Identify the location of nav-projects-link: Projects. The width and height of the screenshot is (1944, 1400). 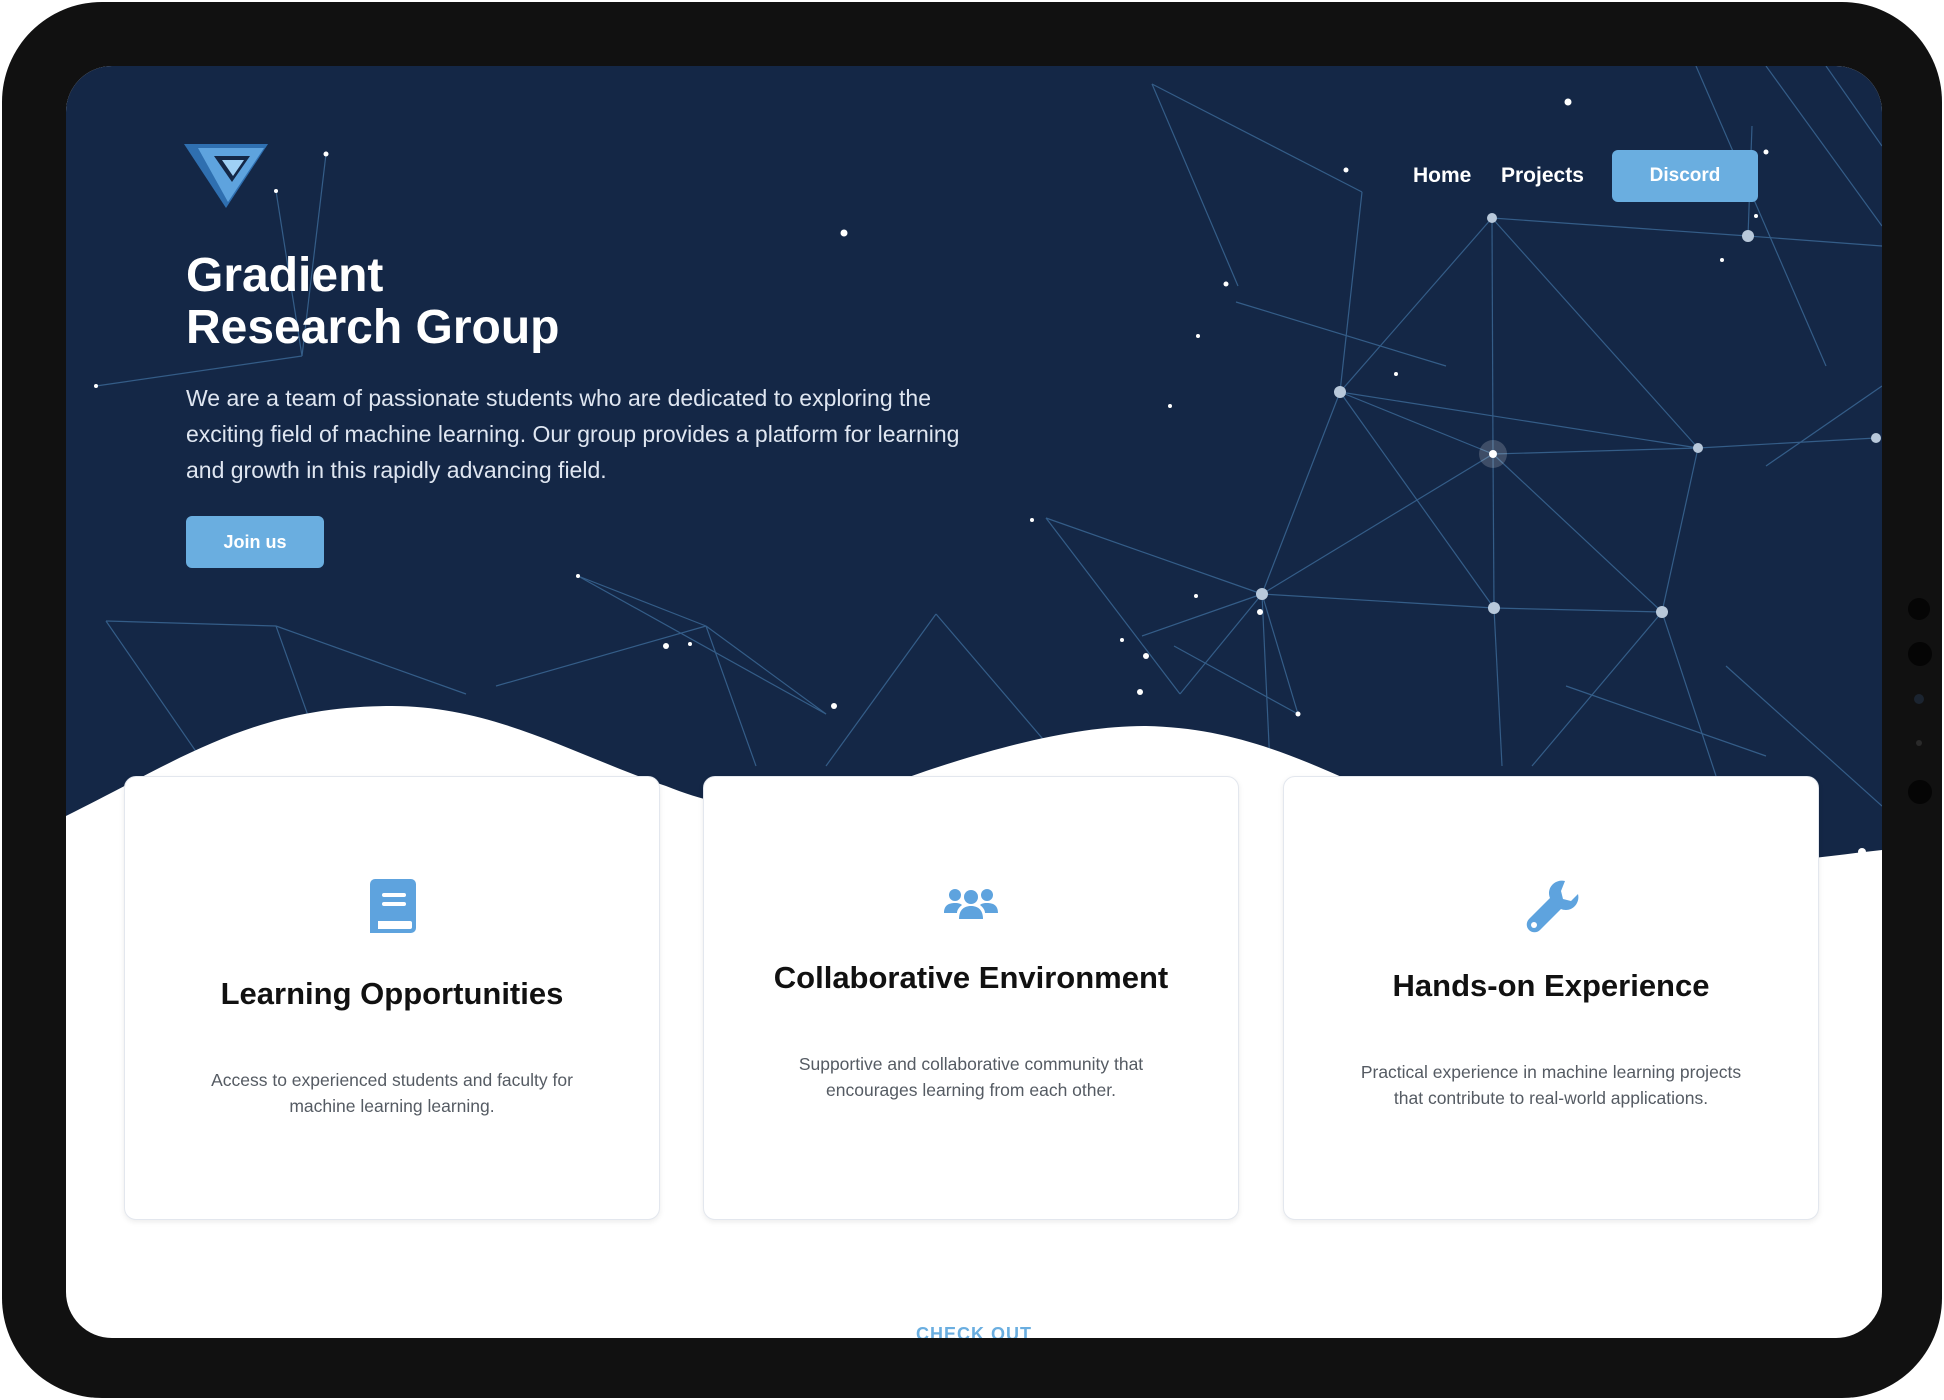
(1542, 176).